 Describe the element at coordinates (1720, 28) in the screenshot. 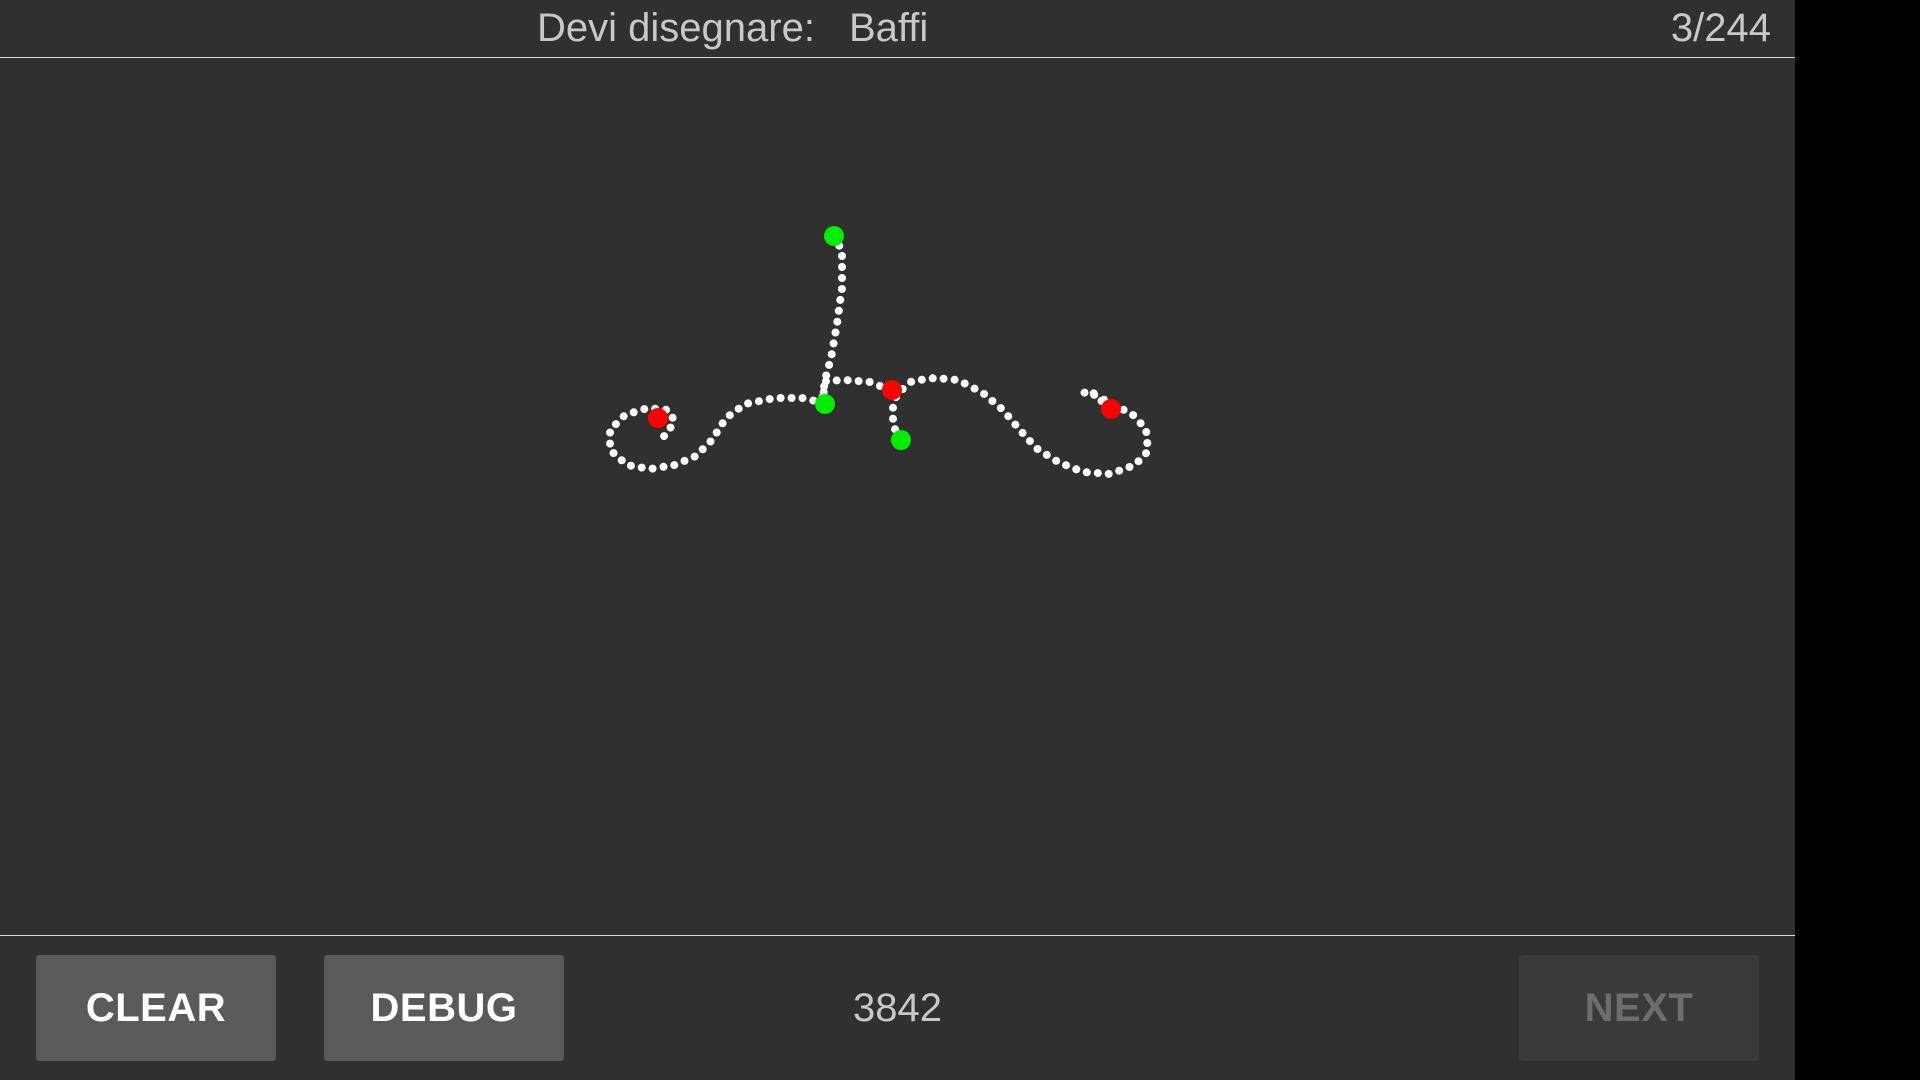

I see `progress-counter: 3/244` at that location.